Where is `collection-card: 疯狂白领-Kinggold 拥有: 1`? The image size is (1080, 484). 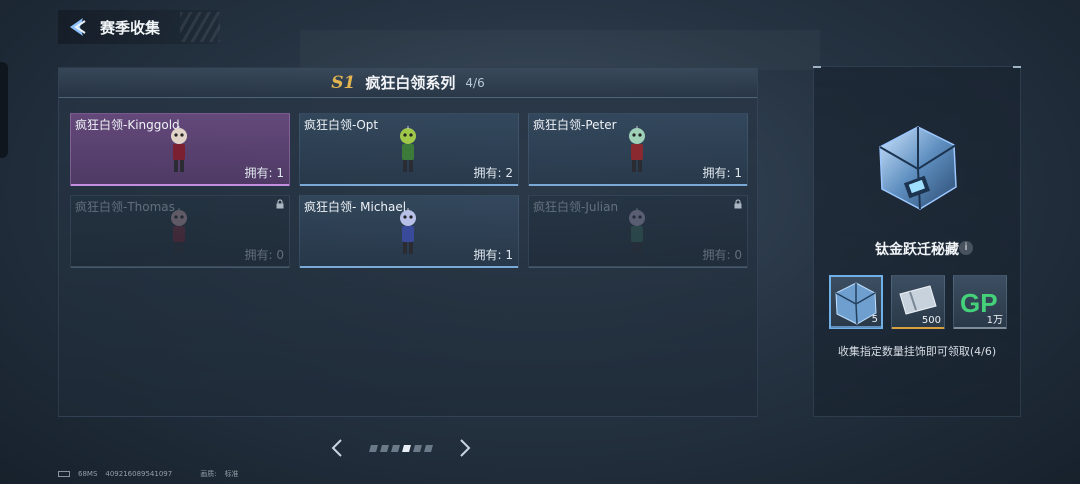
collection-card: 疯狂白领-Kinggold 拥有: 1 is located at coordinates (180, 149).